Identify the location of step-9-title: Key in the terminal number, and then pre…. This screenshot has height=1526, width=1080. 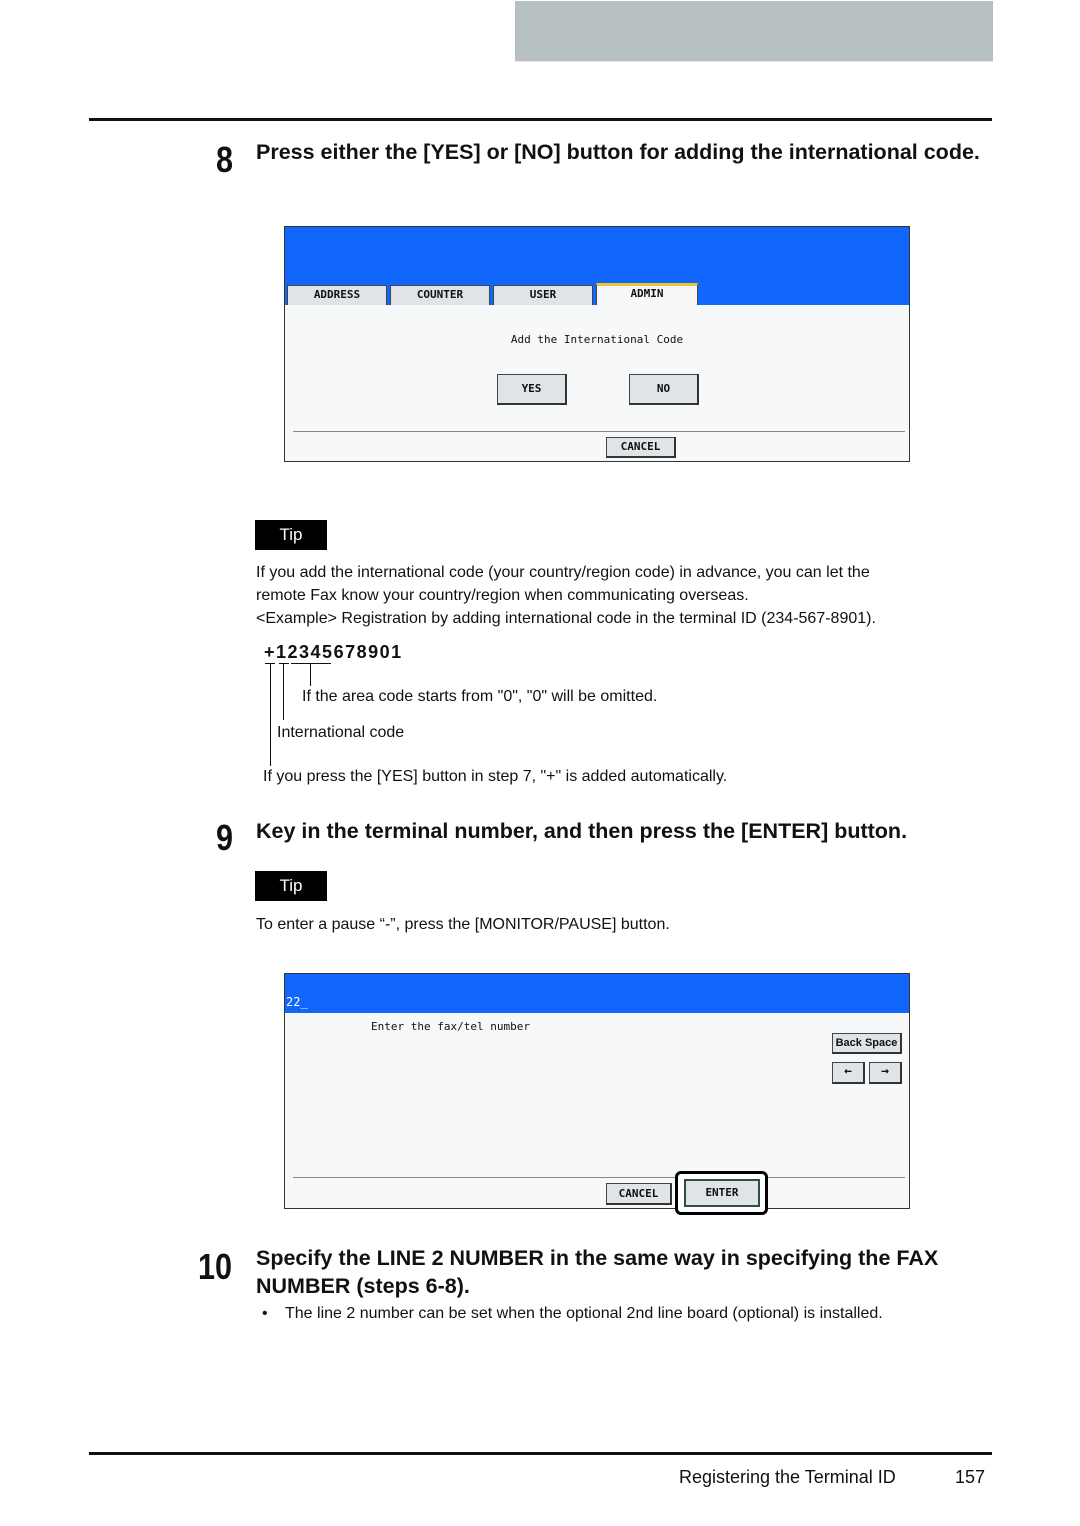
(582, 831).